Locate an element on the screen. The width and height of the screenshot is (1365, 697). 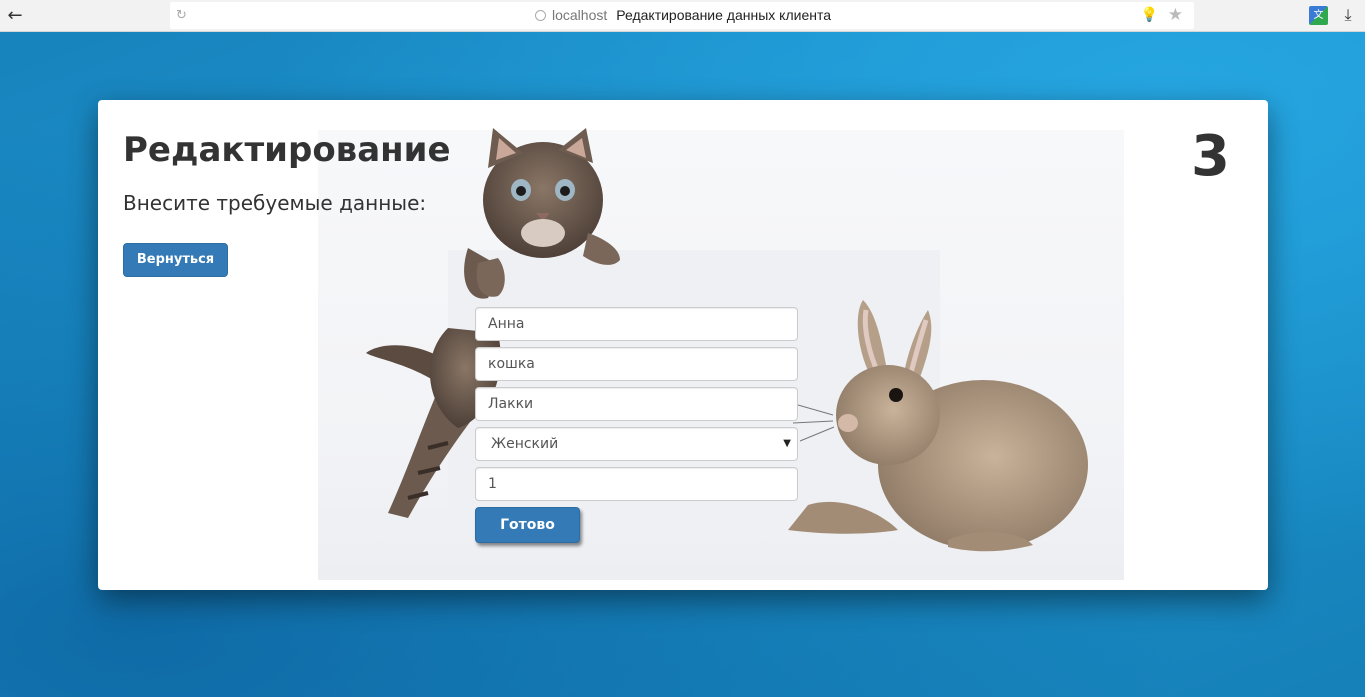
chevron-down-icon: ▼ is located at coordinates (787, 443).